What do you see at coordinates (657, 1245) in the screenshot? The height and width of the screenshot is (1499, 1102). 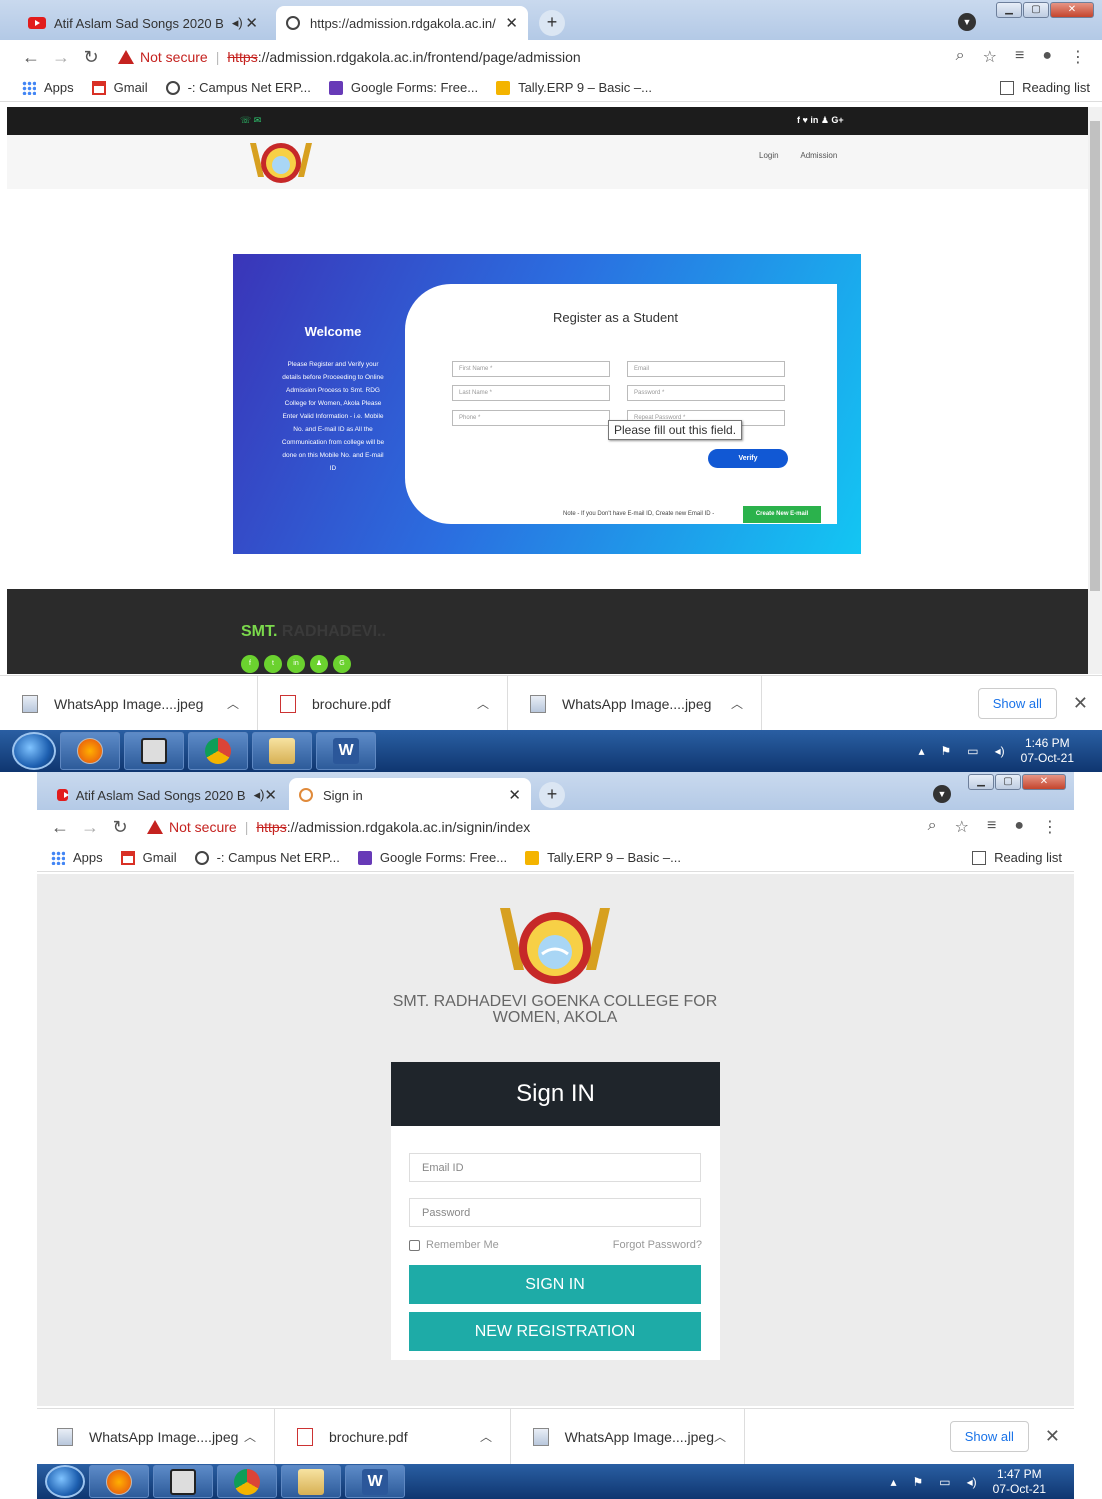 I see `forgot-password-link: Forgot Password?` at bounding box center [657, 1245].